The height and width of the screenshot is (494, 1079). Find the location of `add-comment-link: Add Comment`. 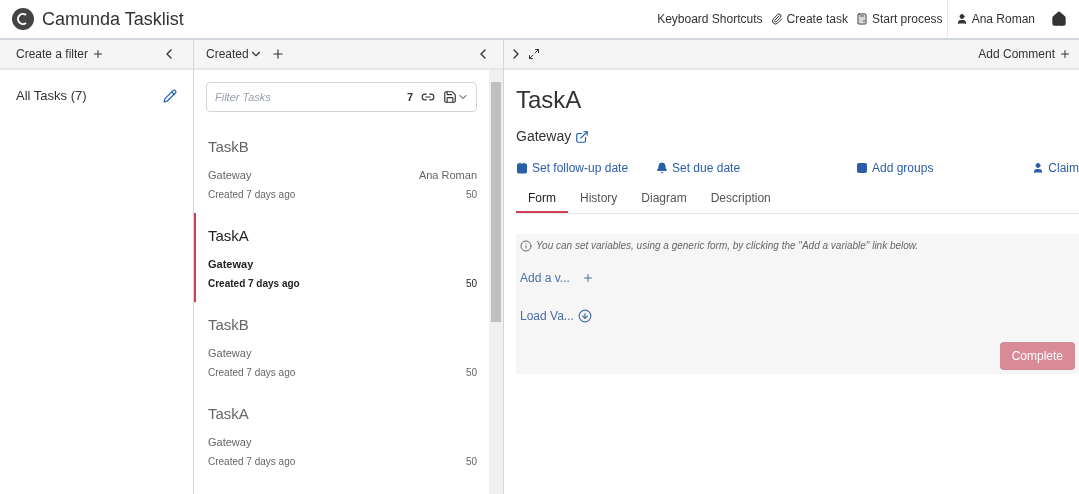

add-comment-link: Add Comment is located at coordinates (1026, 54).